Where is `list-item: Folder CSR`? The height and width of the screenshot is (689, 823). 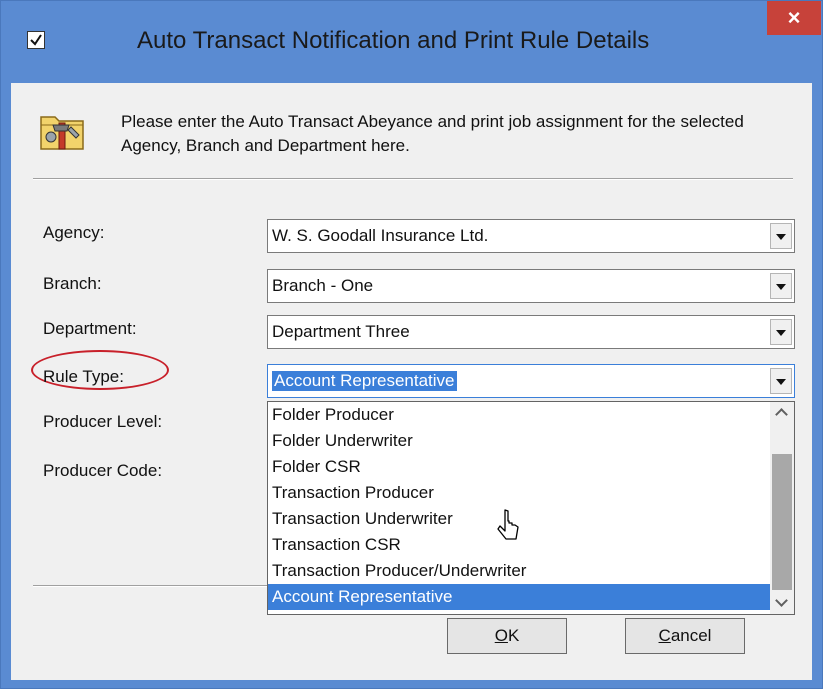 list-item: Folder CSR is located at coordinates (519, 467).